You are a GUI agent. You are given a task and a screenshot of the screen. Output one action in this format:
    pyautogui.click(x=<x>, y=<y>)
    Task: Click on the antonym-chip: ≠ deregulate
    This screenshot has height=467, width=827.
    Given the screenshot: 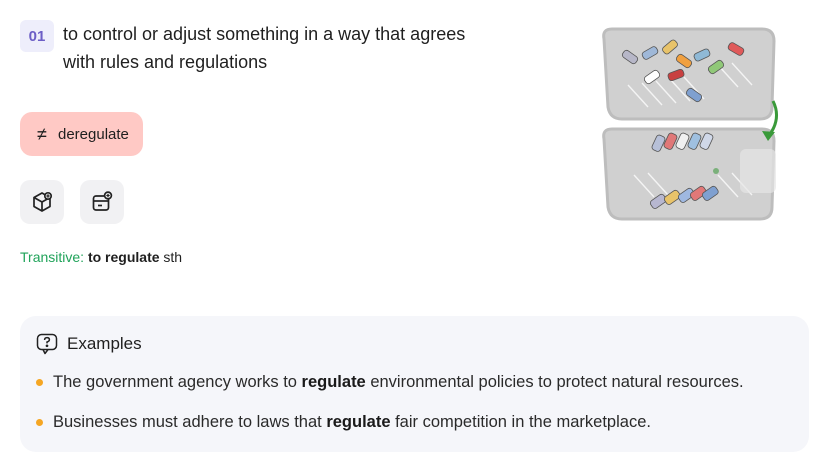 What is the action you would take?
    pyautogui.click(x=81, y=134)
    